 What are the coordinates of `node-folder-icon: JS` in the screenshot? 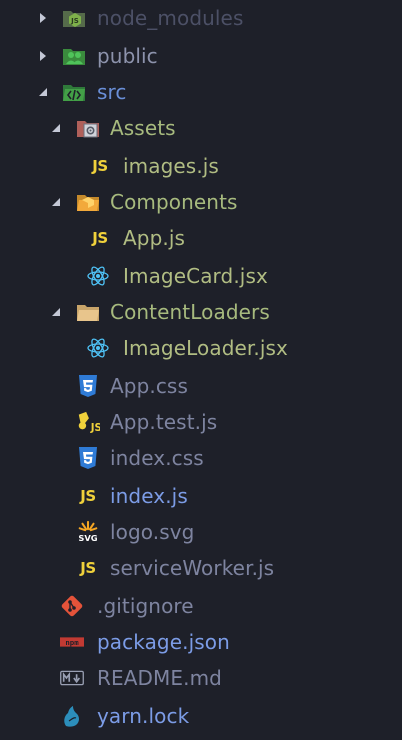 It's located at (74, 18).